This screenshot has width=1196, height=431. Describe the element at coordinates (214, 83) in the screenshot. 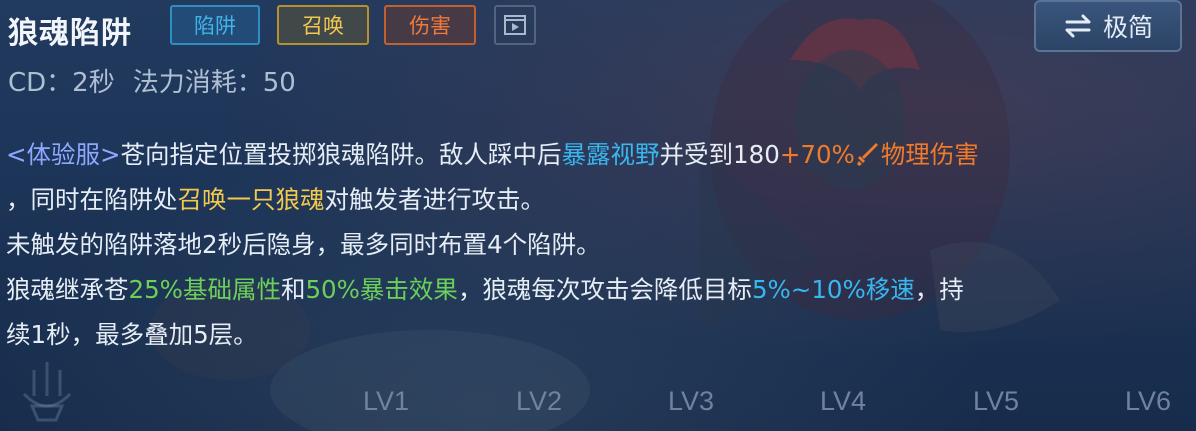

I see `mana-cost-text: 法力消耗：50` at that location.